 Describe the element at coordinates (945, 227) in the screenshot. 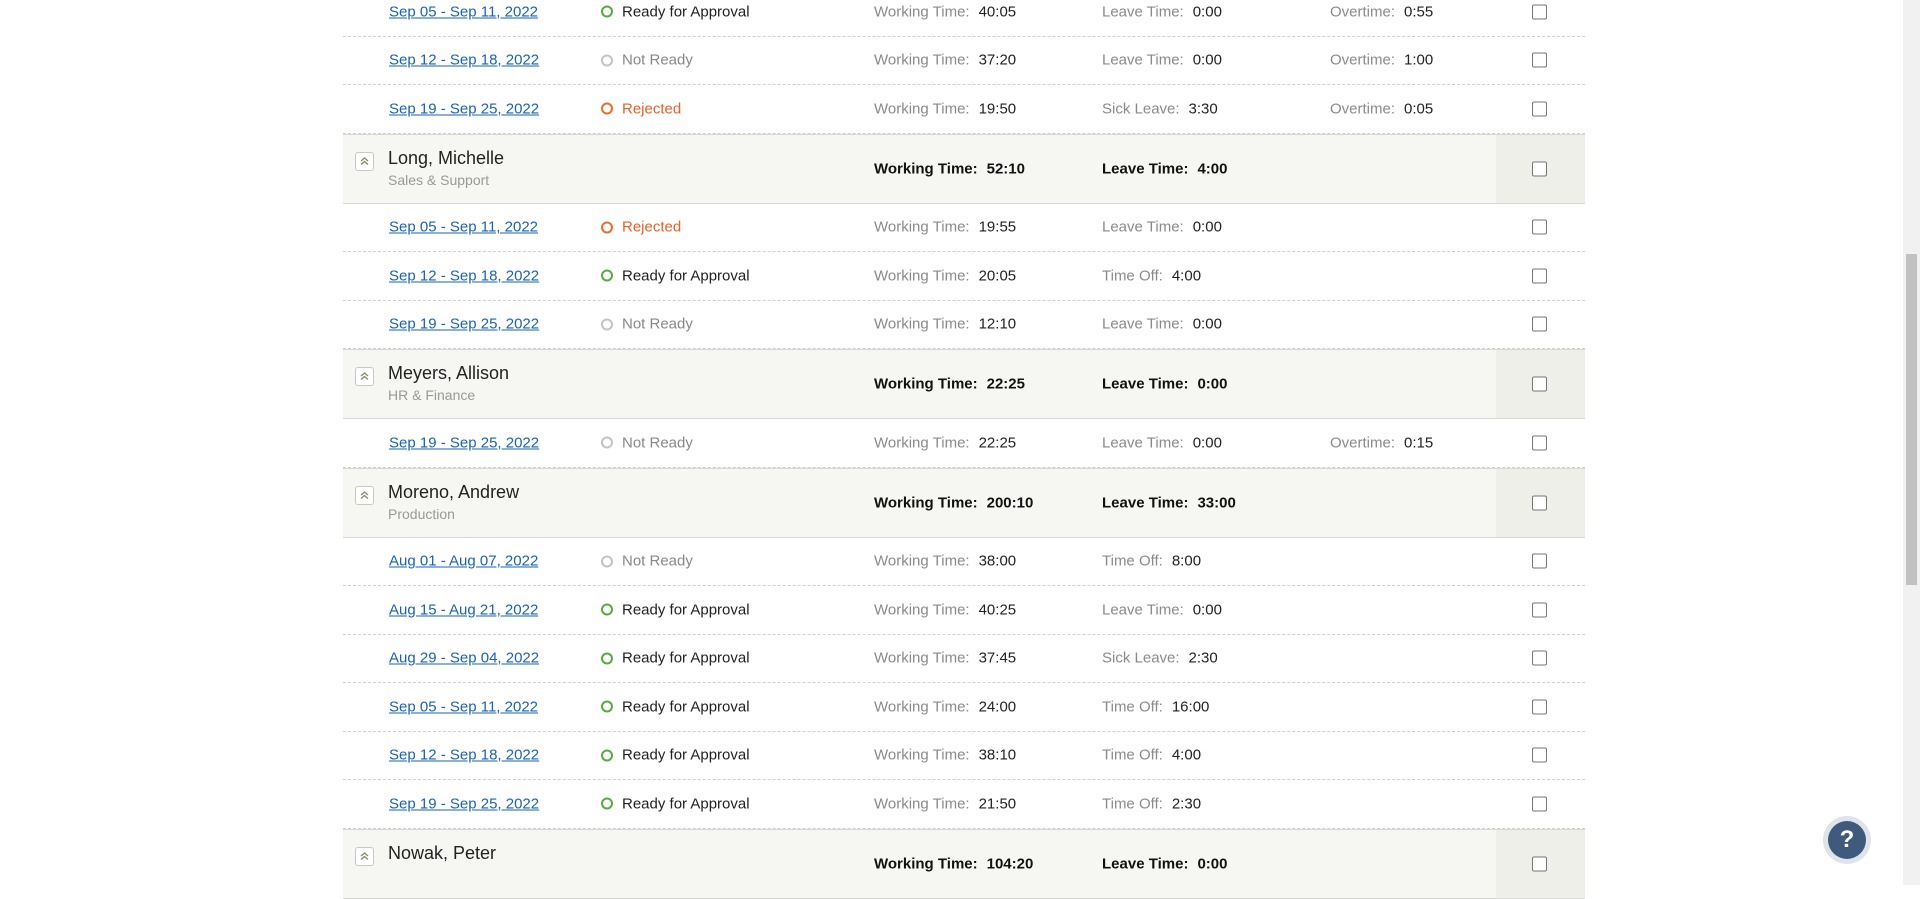

I see `working-time: Working Time: 19:55` at that location.